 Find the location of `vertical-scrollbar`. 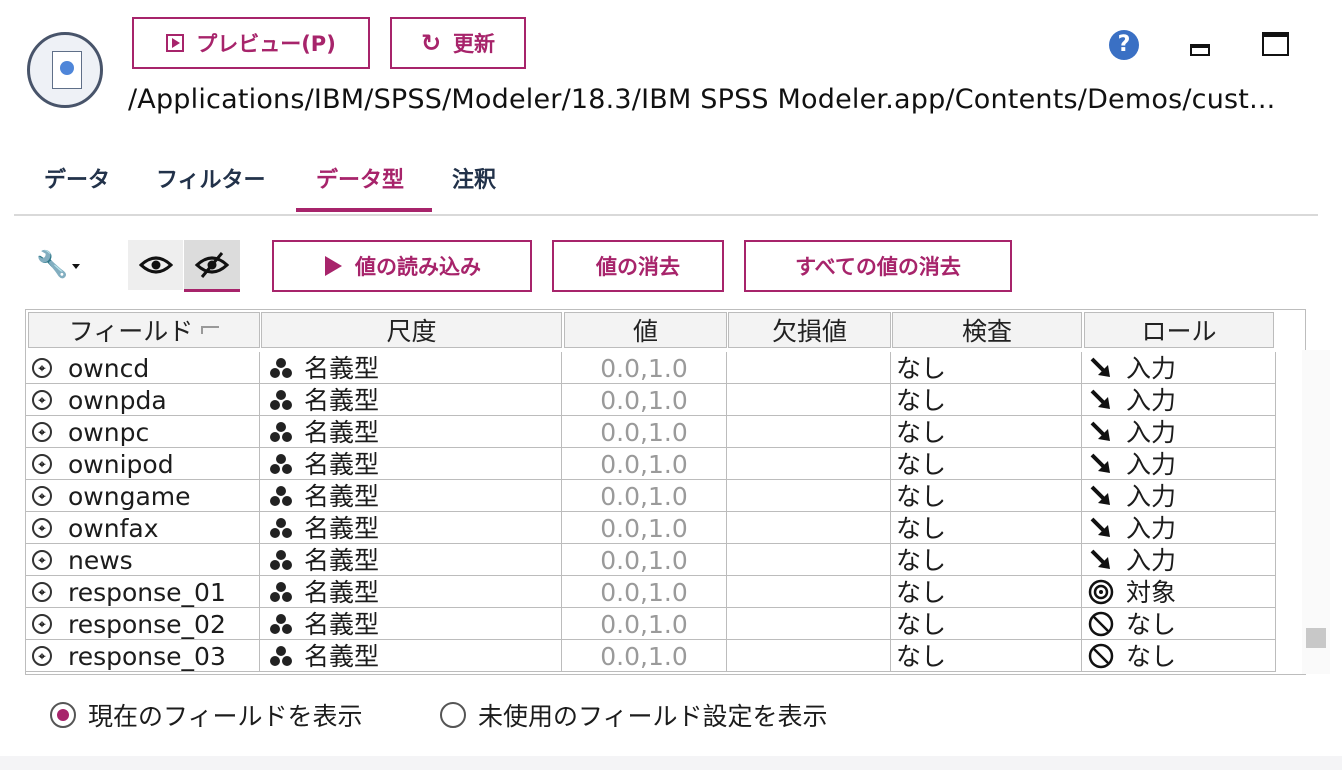

vertical-scrollbar is located at coordinates (1316, 512).